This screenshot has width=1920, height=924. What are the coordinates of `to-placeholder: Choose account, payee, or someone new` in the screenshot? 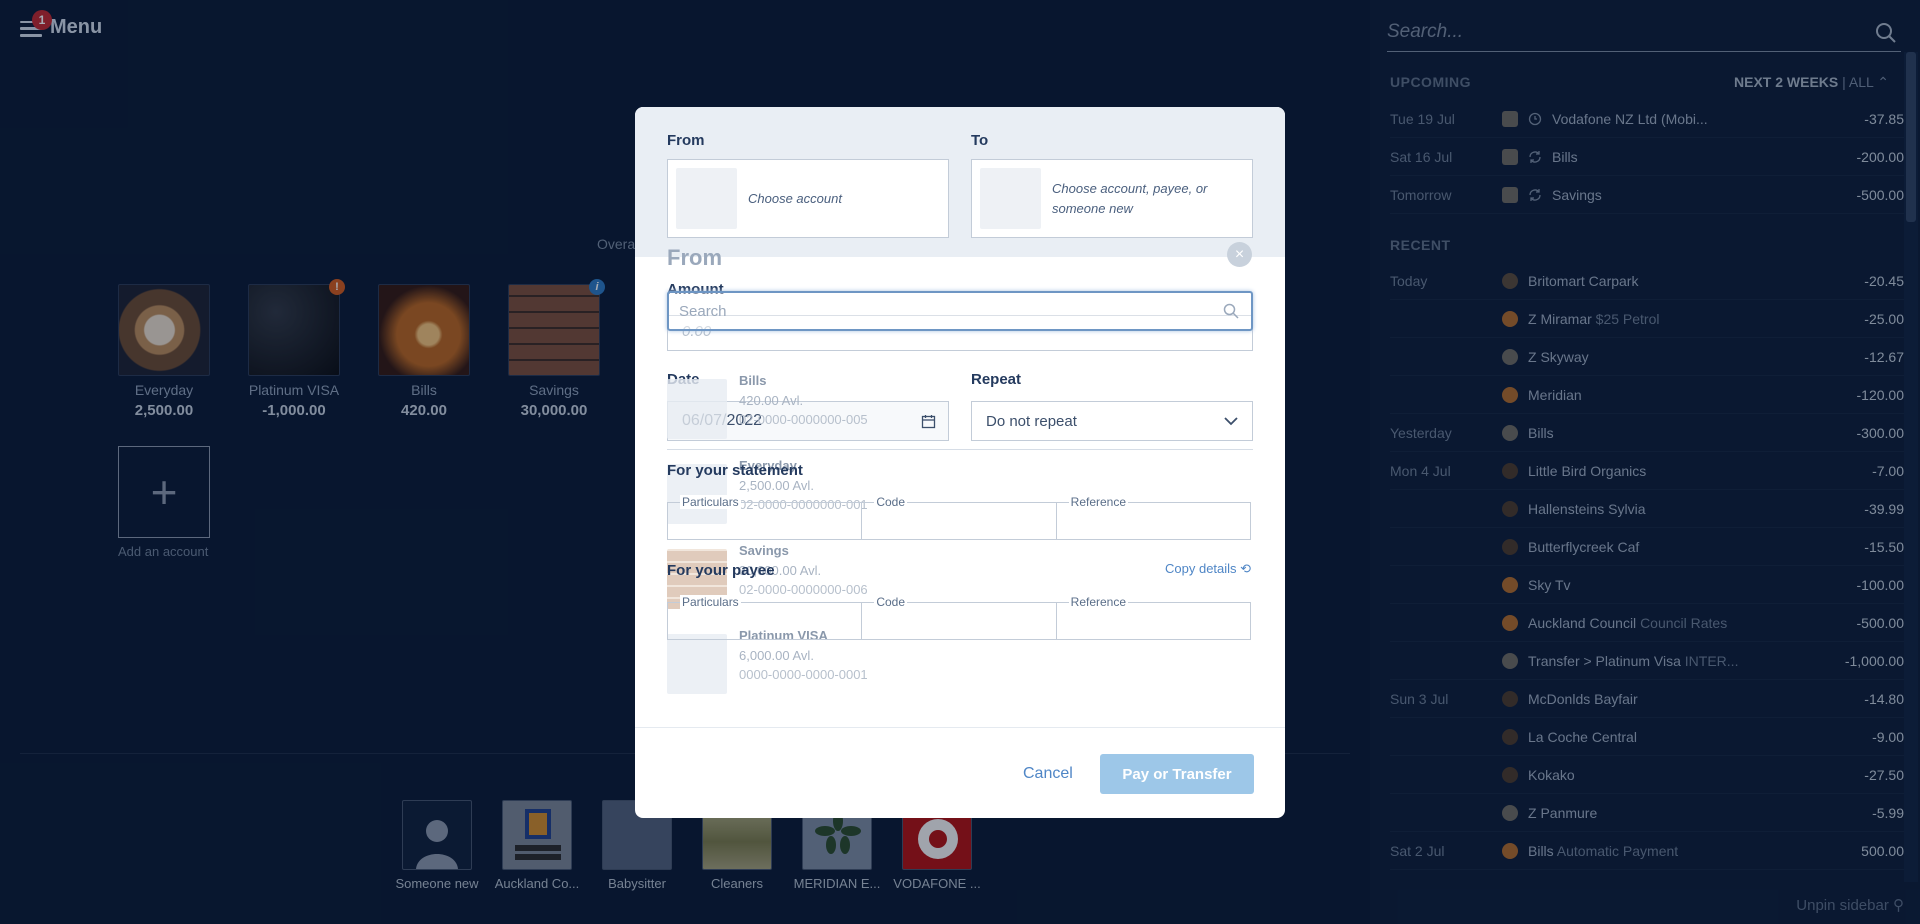 It's located at (1130, 198).